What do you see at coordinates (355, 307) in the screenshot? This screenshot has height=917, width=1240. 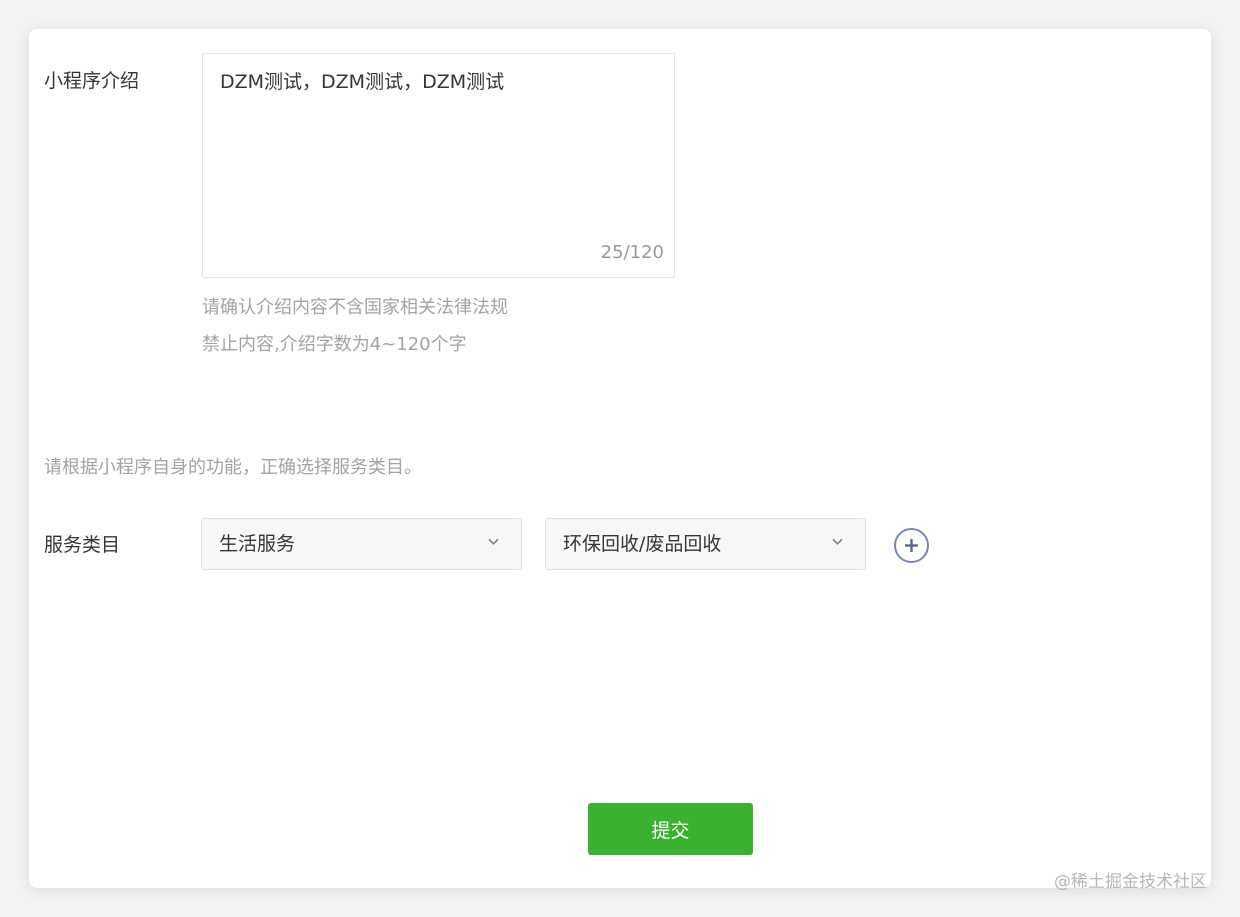 I see `intro-tip-line-1: 请确认介绍内容不含国家相关法律法规` at bounding box center [355, 307].